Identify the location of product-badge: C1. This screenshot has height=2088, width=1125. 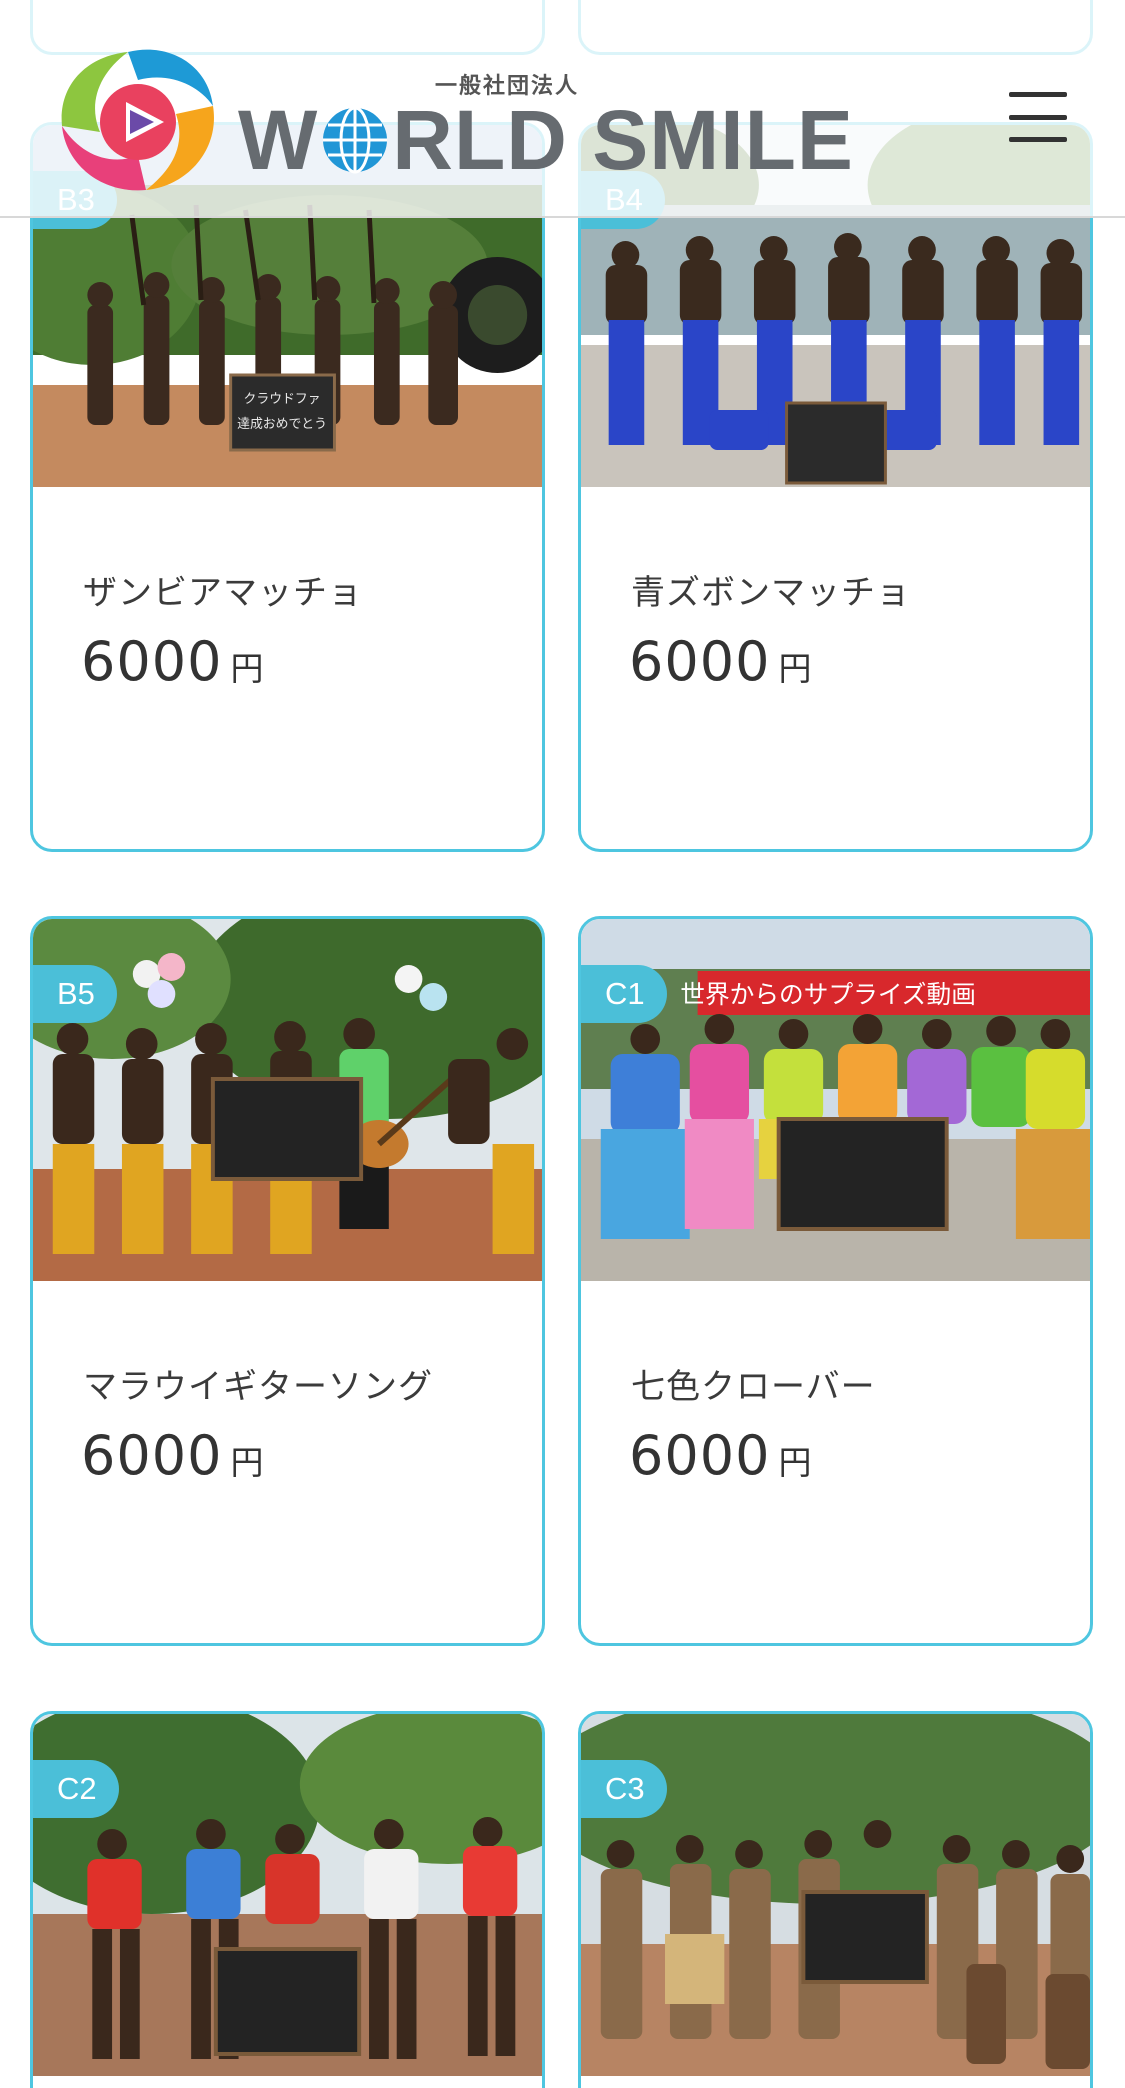
(624, 994).